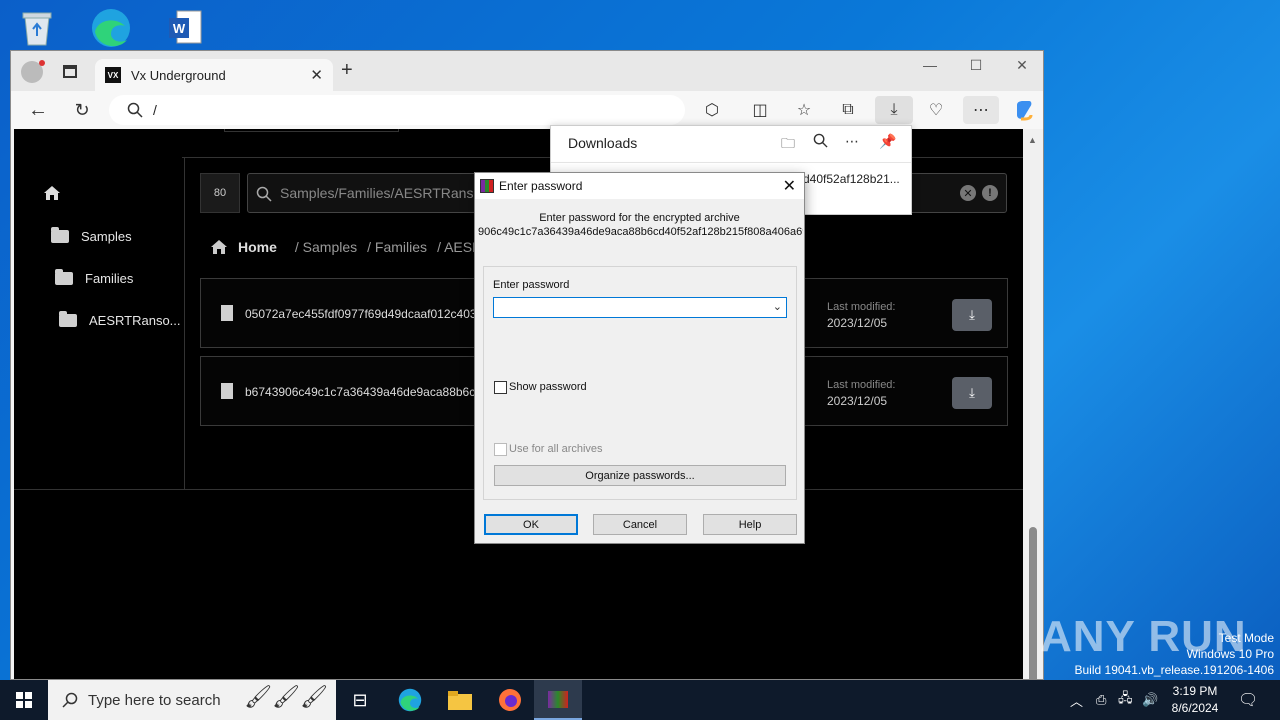 This screenshot has width=1280, height=720. Describe the element at coordinates (936, 110) in the screenshot. I see `browser-essentials-icon: ♡` at that location.